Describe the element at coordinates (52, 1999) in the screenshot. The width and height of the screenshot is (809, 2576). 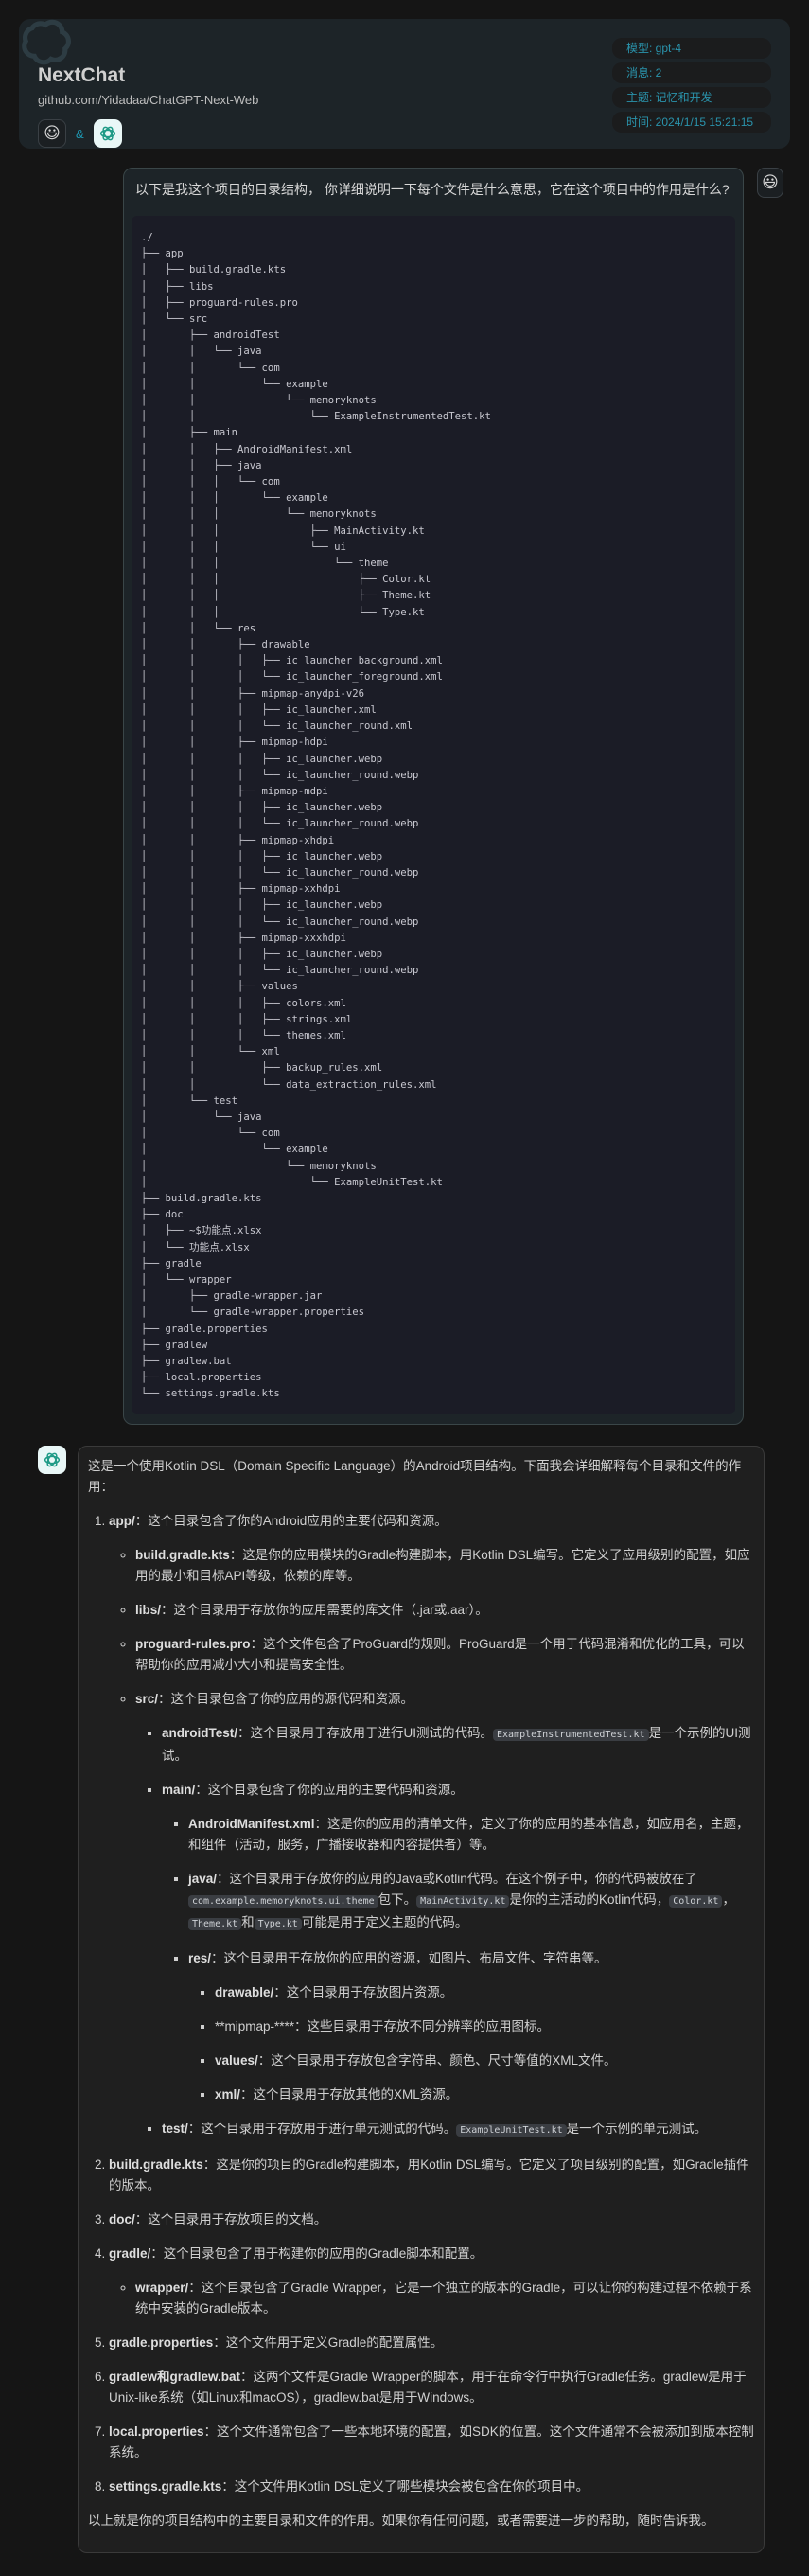
I see `bot-message-avatar` at that location.